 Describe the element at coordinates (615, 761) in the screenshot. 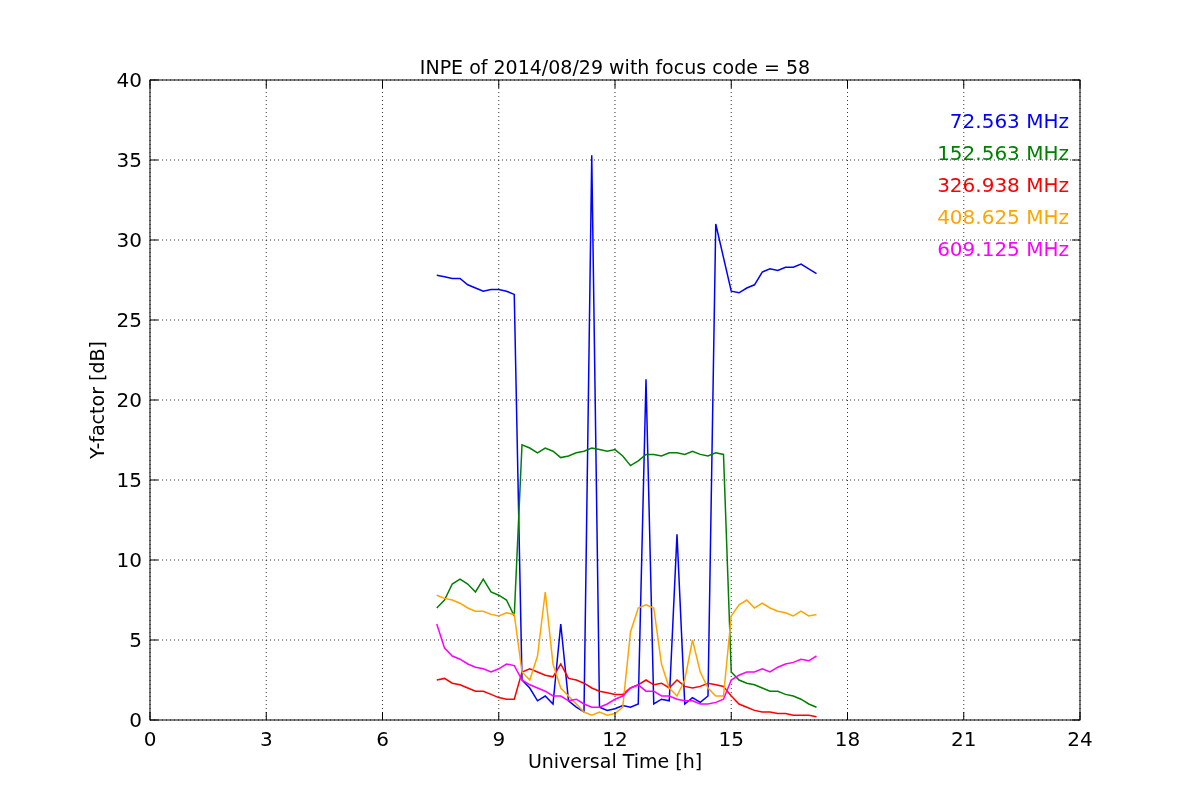

I see `axis-label: Universal Time [h]` at that location.